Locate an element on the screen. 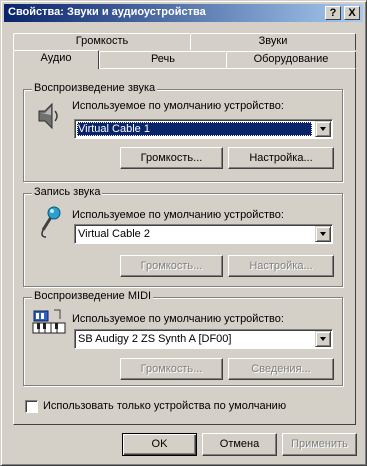 This screenshot has height=466, width=367. only-default-devices-checkbox is located at coordinates (31, 406).